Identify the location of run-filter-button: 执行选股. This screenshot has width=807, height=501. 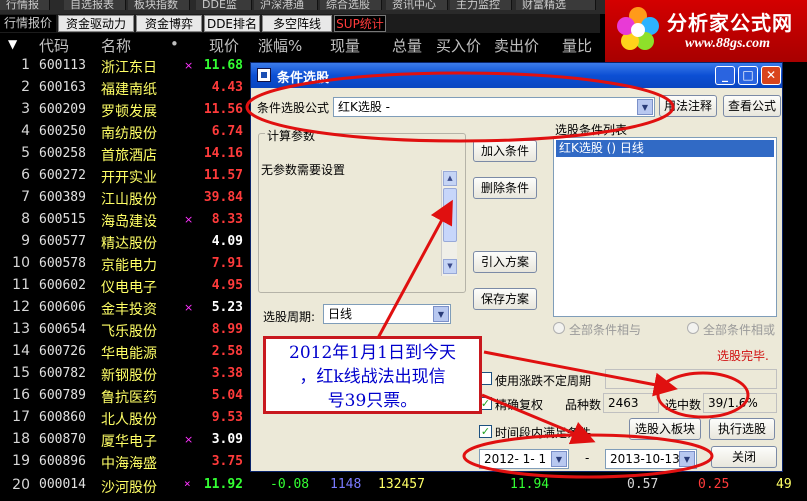
(742, 429).